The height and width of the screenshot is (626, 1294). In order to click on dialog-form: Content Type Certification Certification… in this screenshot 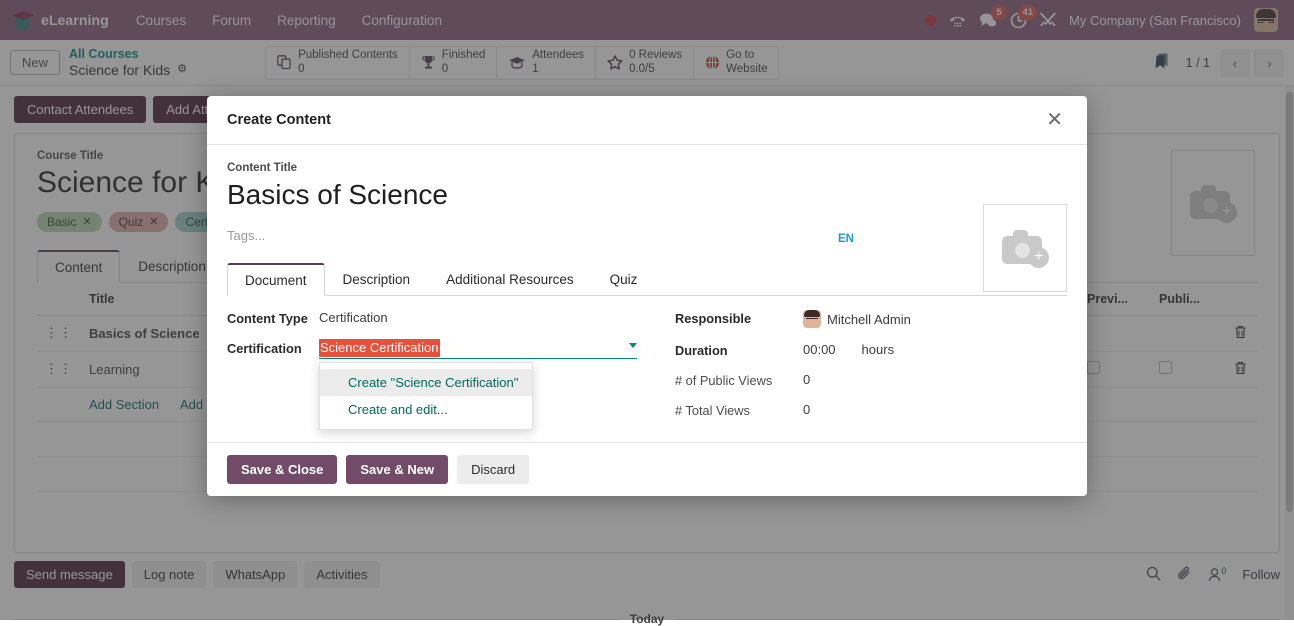, I will do `click(647, 366)`.